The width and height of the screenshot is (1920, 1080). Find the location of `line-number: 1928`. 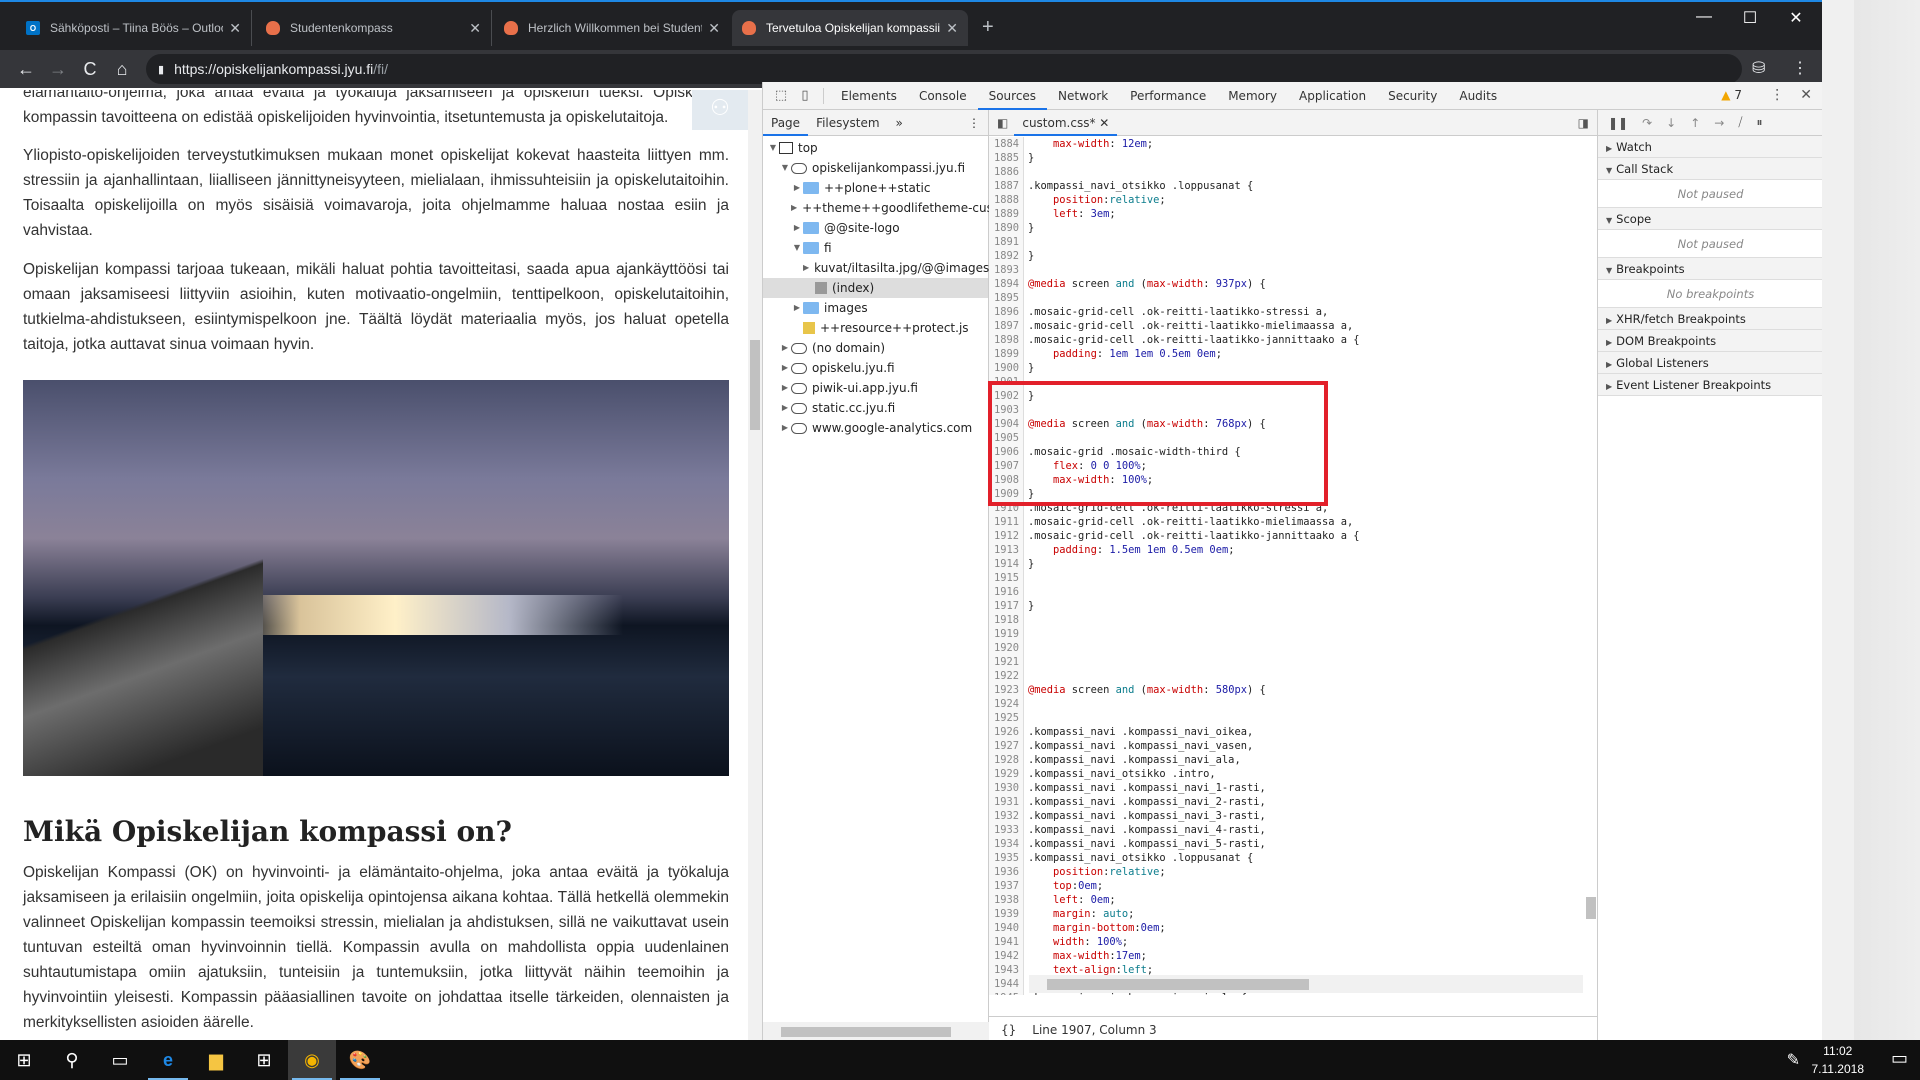

line-number: 1928 is located at coordinates (1006, 760).